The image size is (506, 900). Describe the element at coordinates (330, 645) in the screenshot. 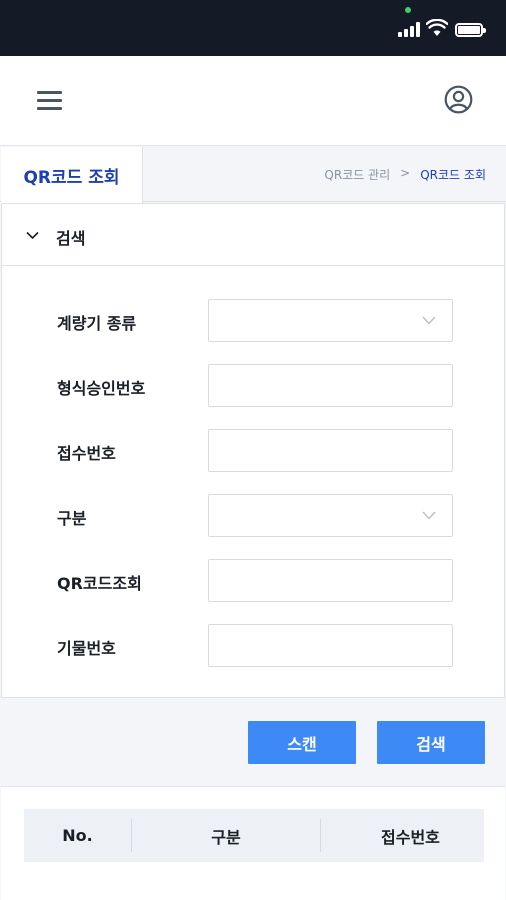

I see `instrument-number-input` at that location.